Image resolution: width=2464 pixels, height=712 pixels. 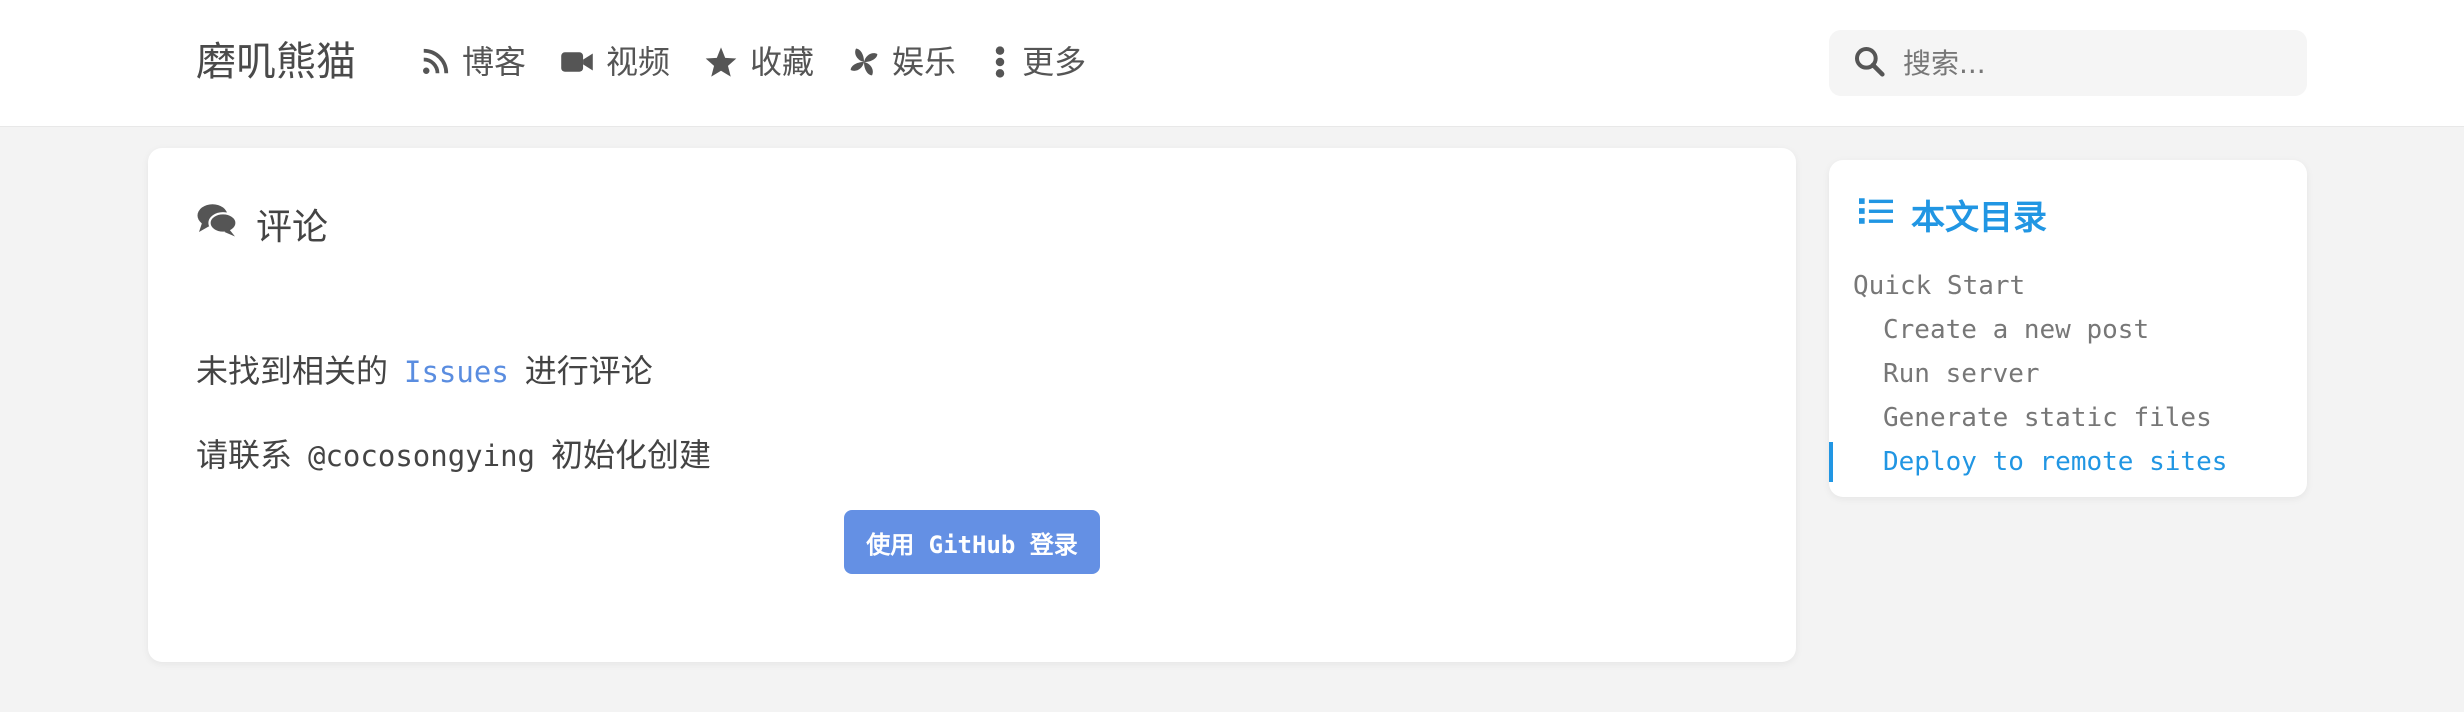 What do you see at coordinates (244, 455) in the screenshot?
I see `message-text: 请联系` at bounding box center [244, 455].